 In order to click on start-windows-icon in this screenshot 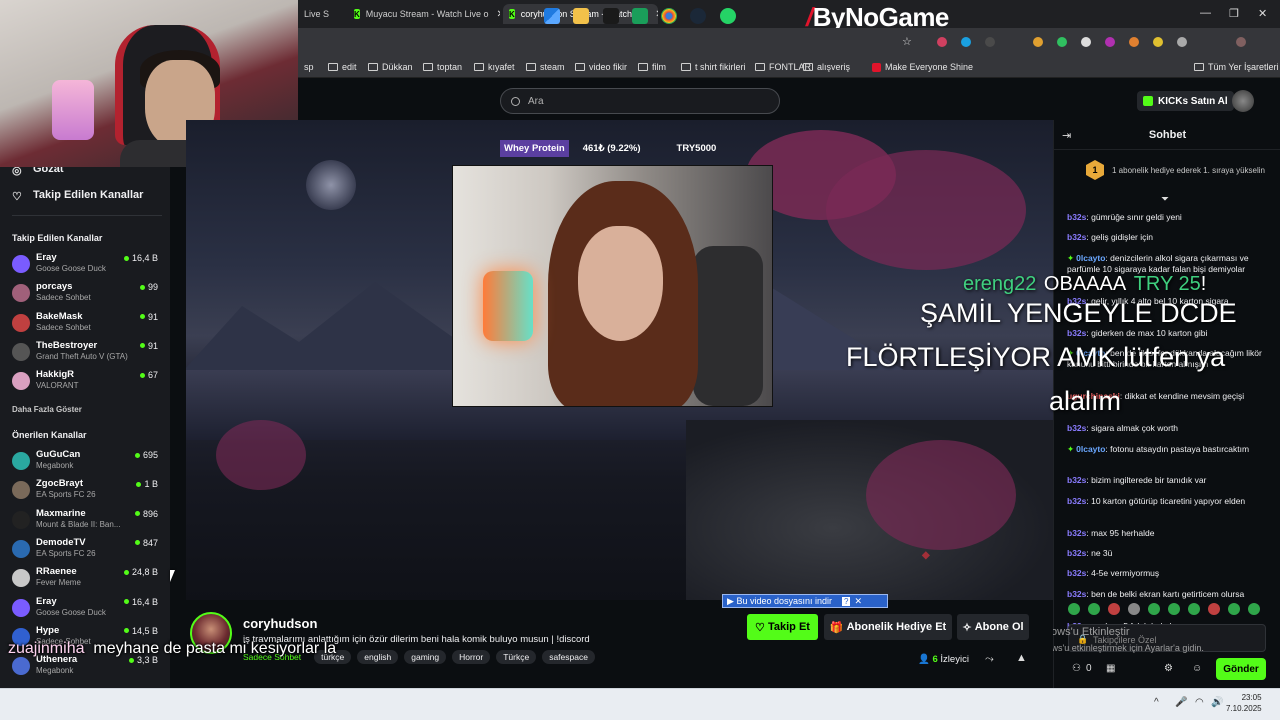, I will do `click(552, 16)`.